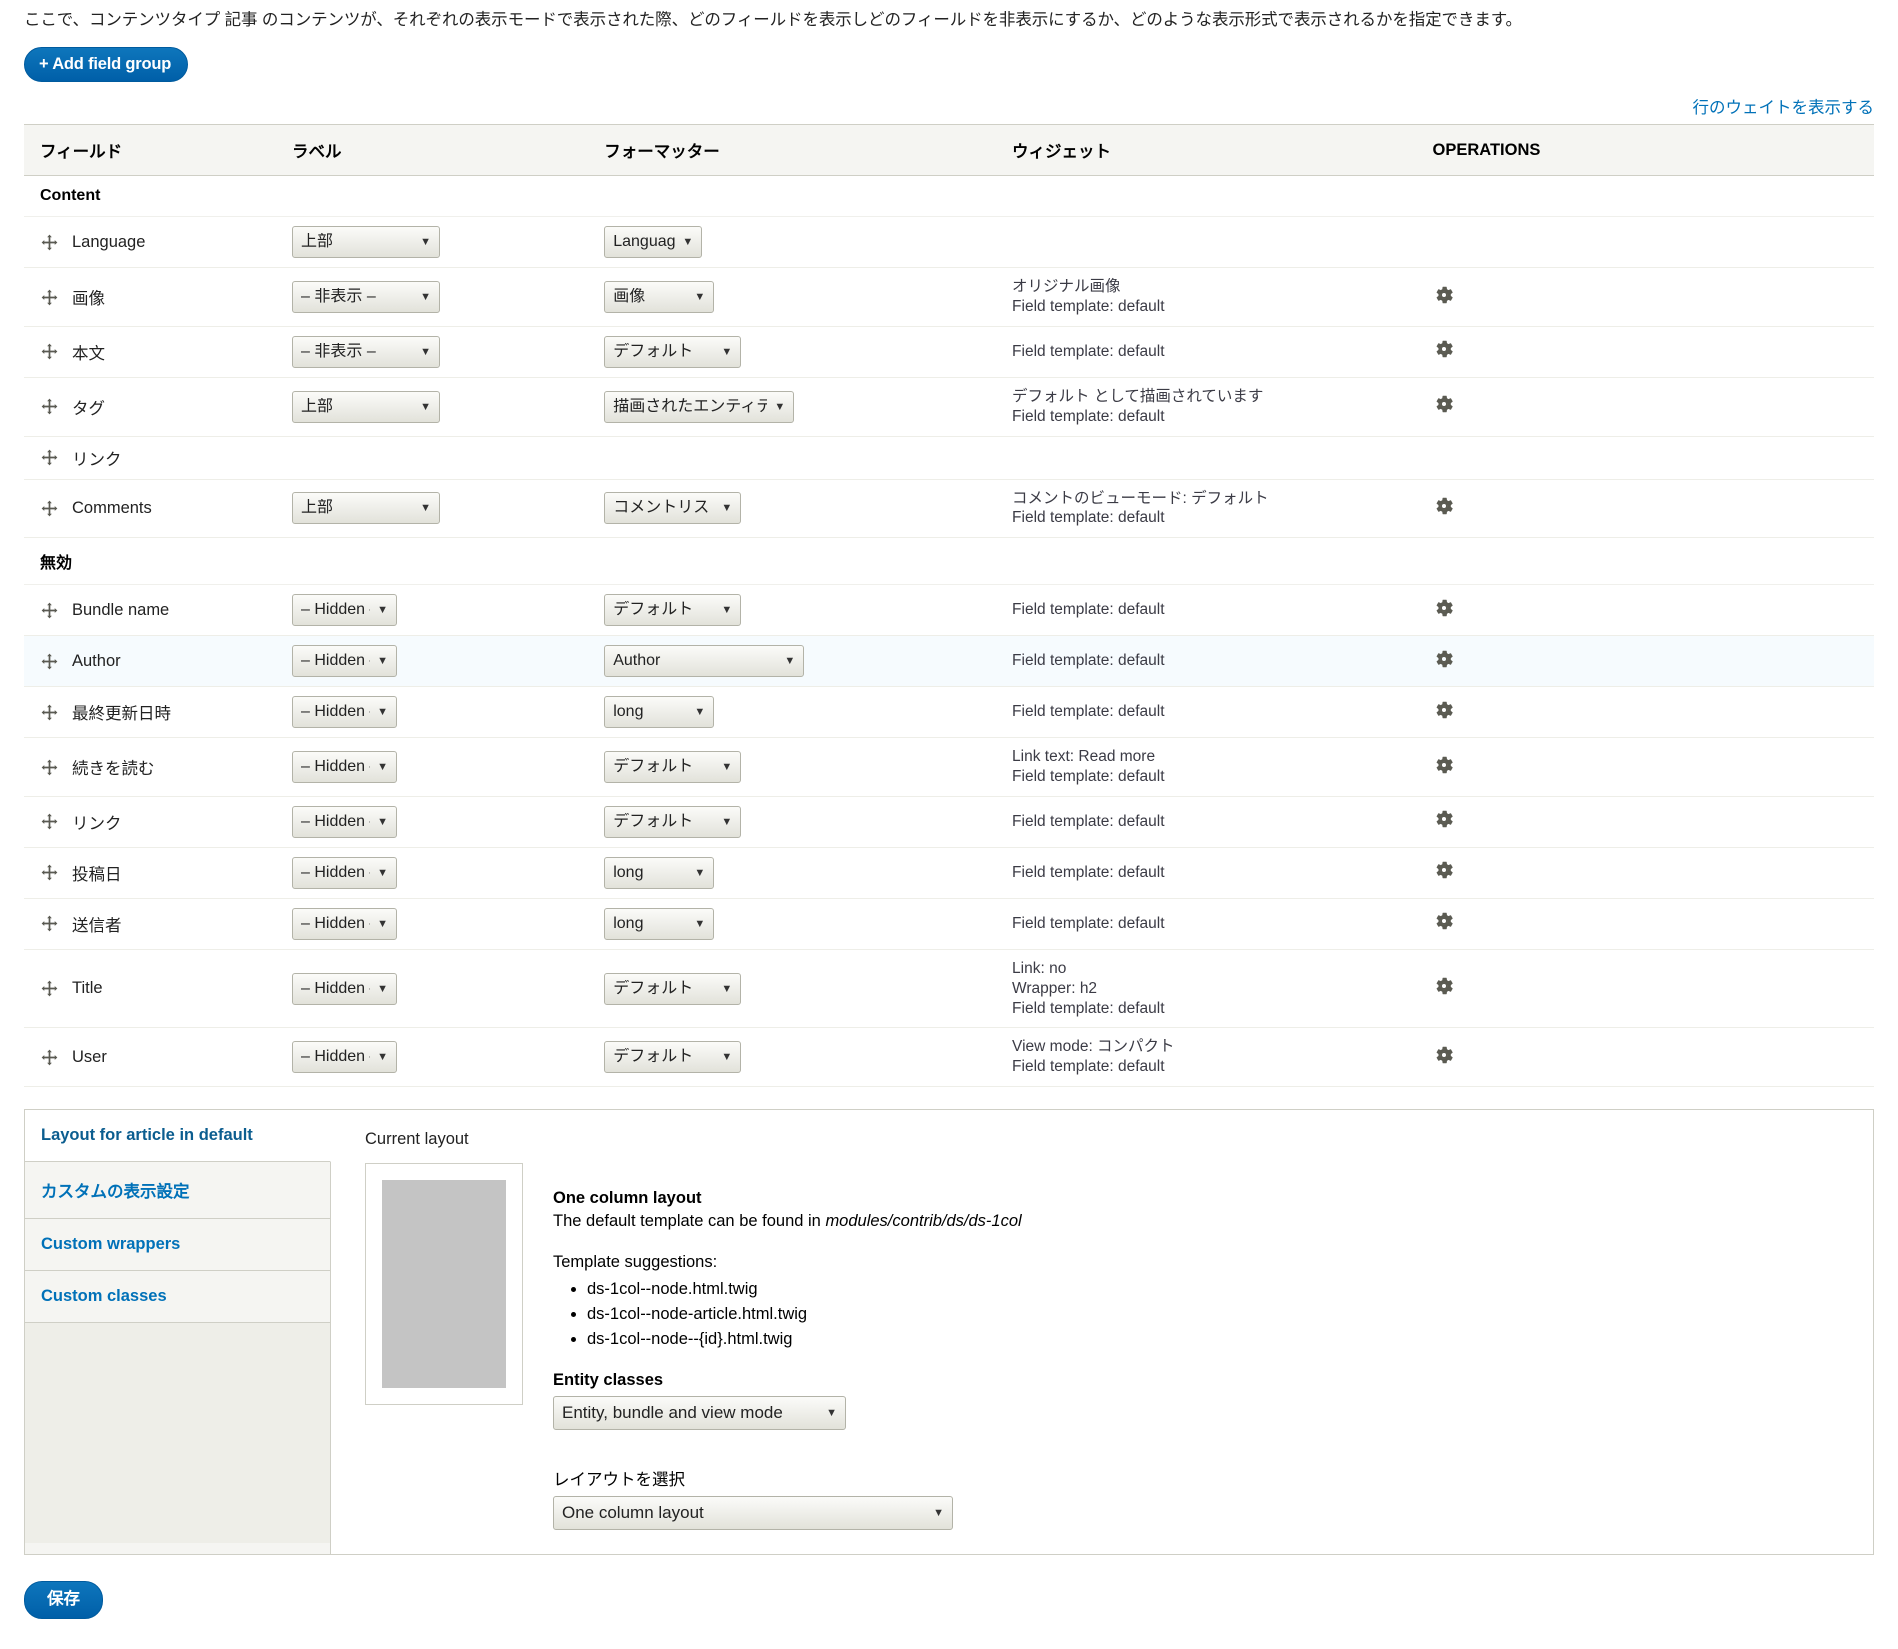 This screenshot has height=1649, width=1898. What do you see at coordinates (147, 1135) in the screenshot?
I see `vertical-tab-label: Layout for article in default` at bounding box center [147, 1135].